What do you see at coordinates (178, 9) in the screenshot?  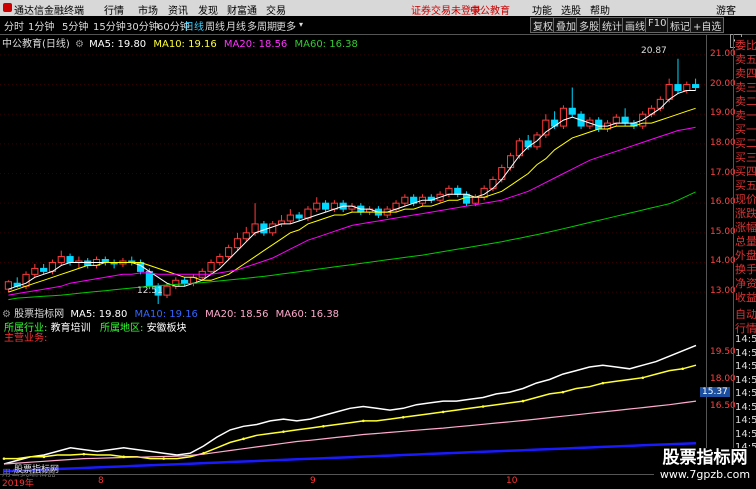 I see `menu-news: 资讯` at bounding box center [178, 9].